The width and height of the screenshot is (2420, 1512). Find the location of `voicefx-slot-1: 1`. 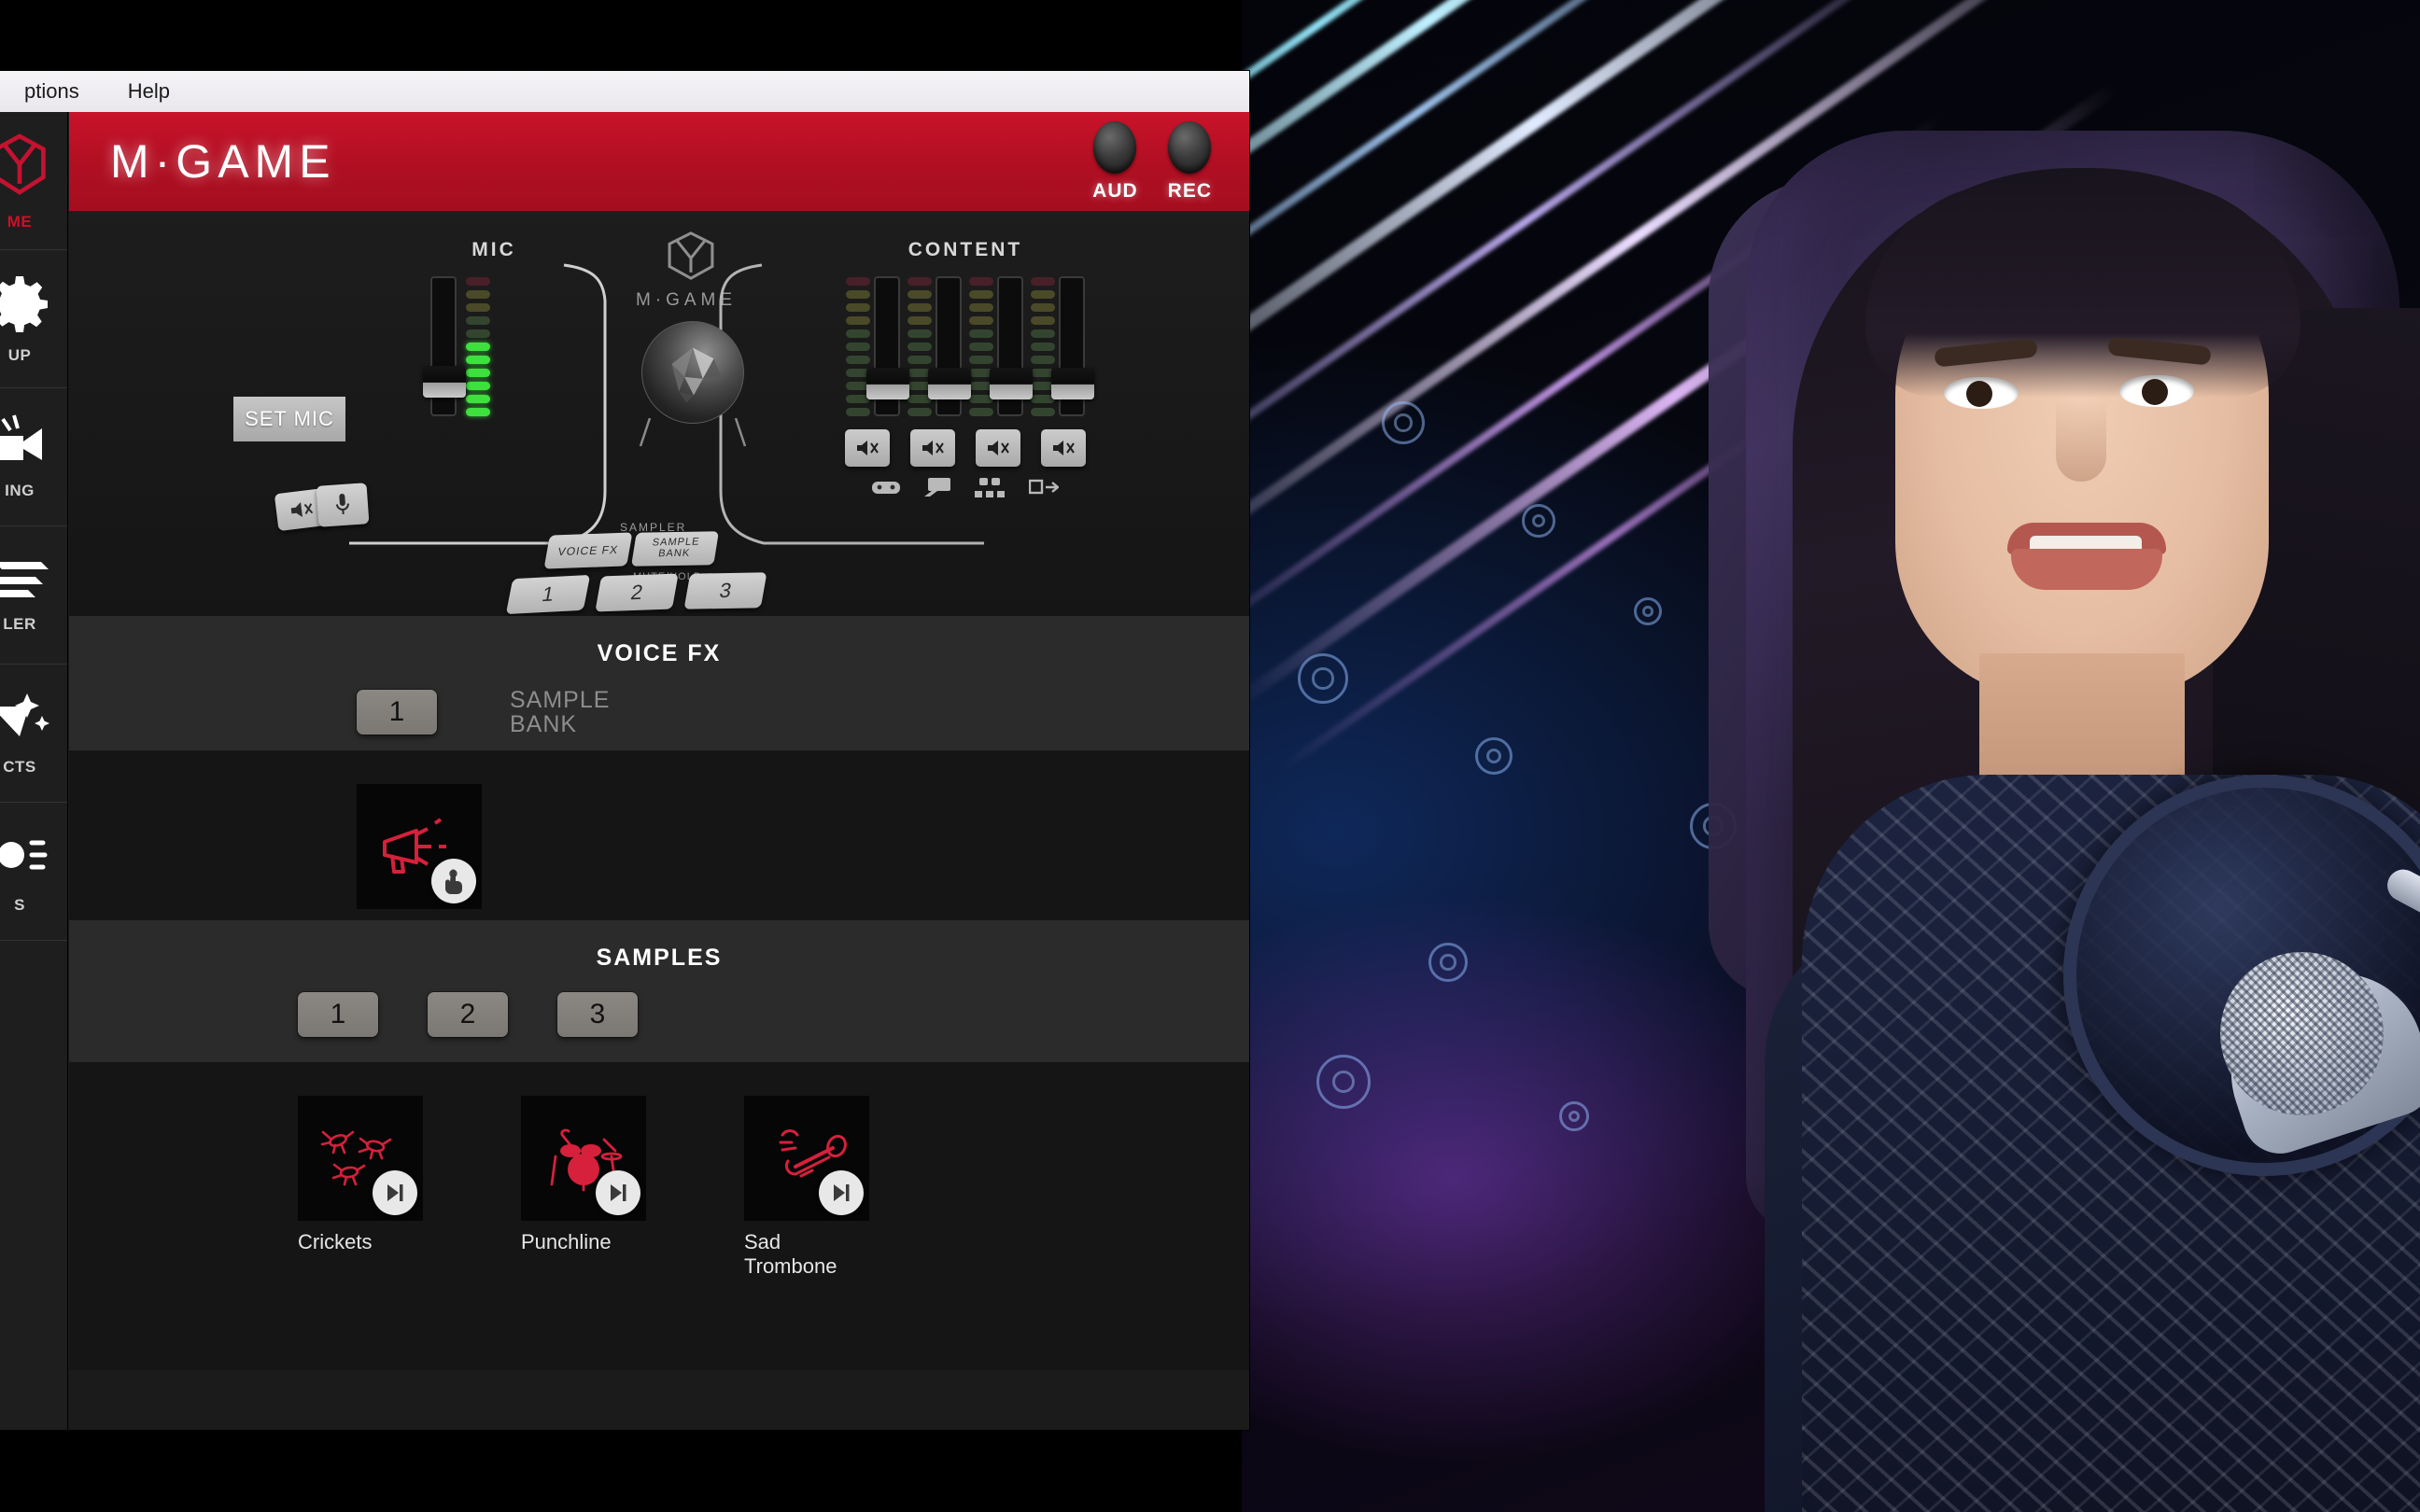

voicefx-slot-1: 1 is located at coordinates (397, 712).